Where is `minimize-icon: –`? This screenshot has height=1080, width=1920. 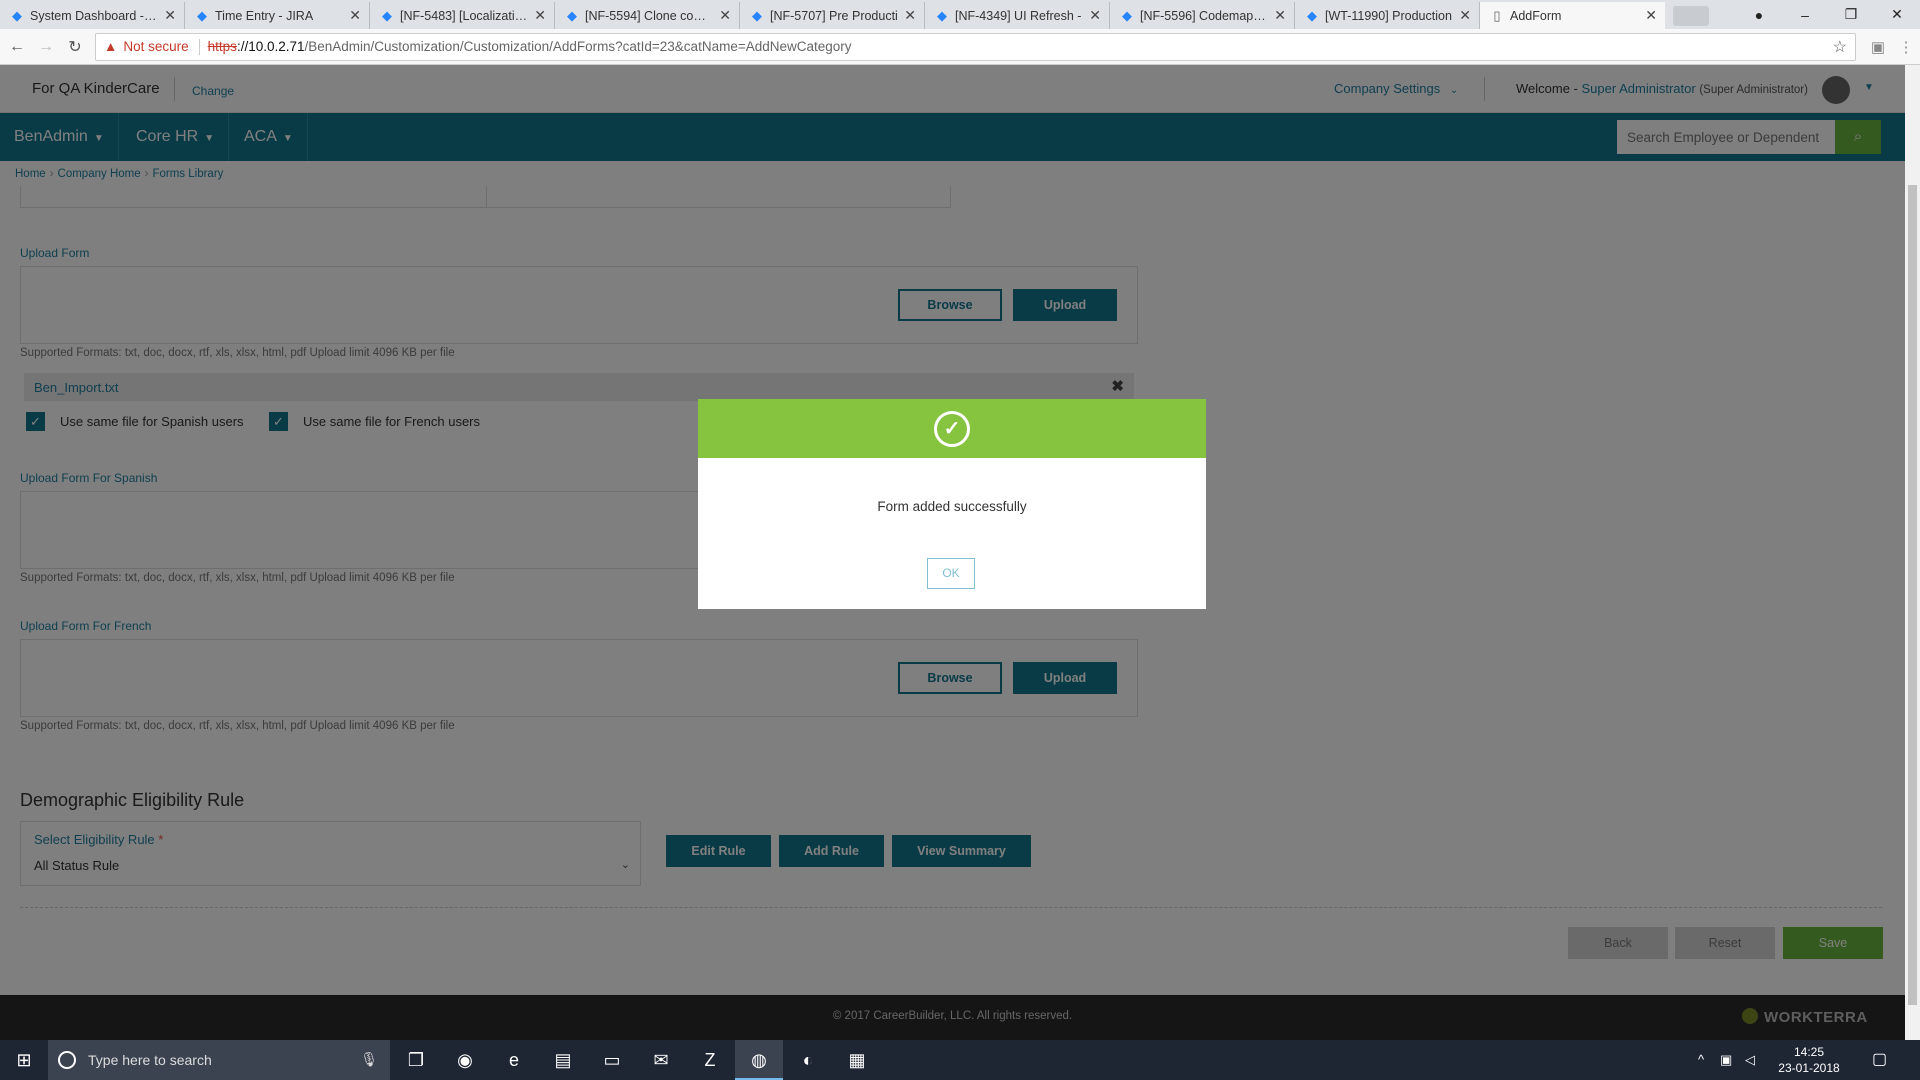 minimize-icon: – is located at coordinates (1805, 15).